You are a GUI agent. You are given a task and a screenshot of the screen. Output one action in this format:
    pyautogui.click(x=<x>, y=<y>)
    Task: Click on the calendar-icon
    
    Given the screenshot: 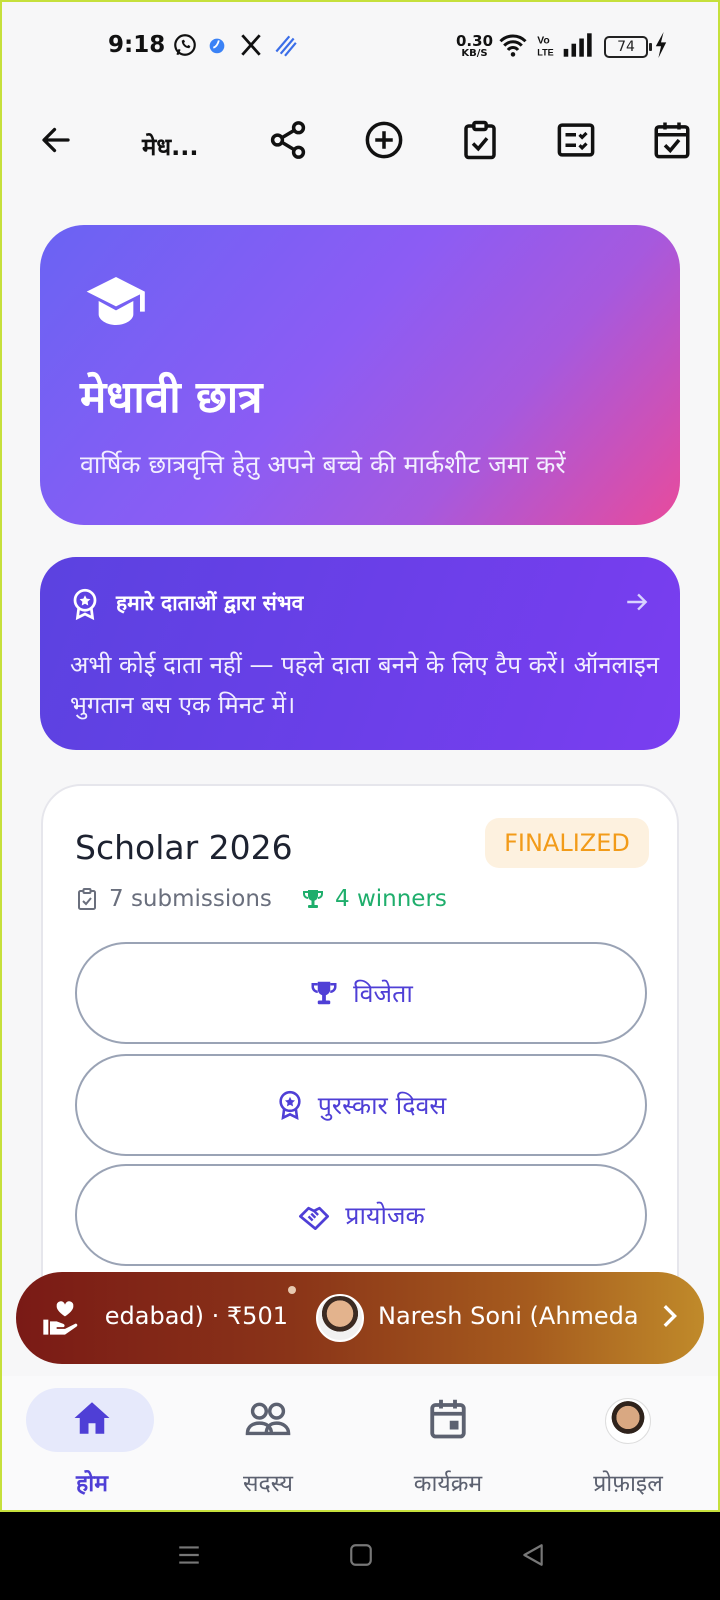 What is the action you would take?
    pyautogui.click(x=448, y=1419)
    